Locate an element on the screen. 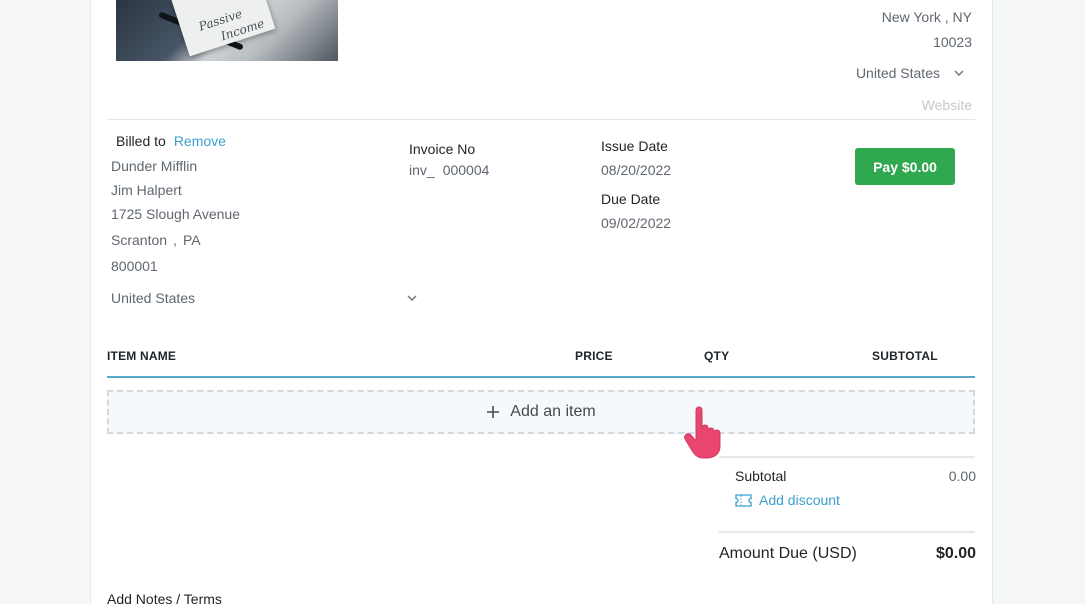 This screenshot has height=604, width=1085. hand-pointer-cursor-icon is located at coordinates (702, 432).